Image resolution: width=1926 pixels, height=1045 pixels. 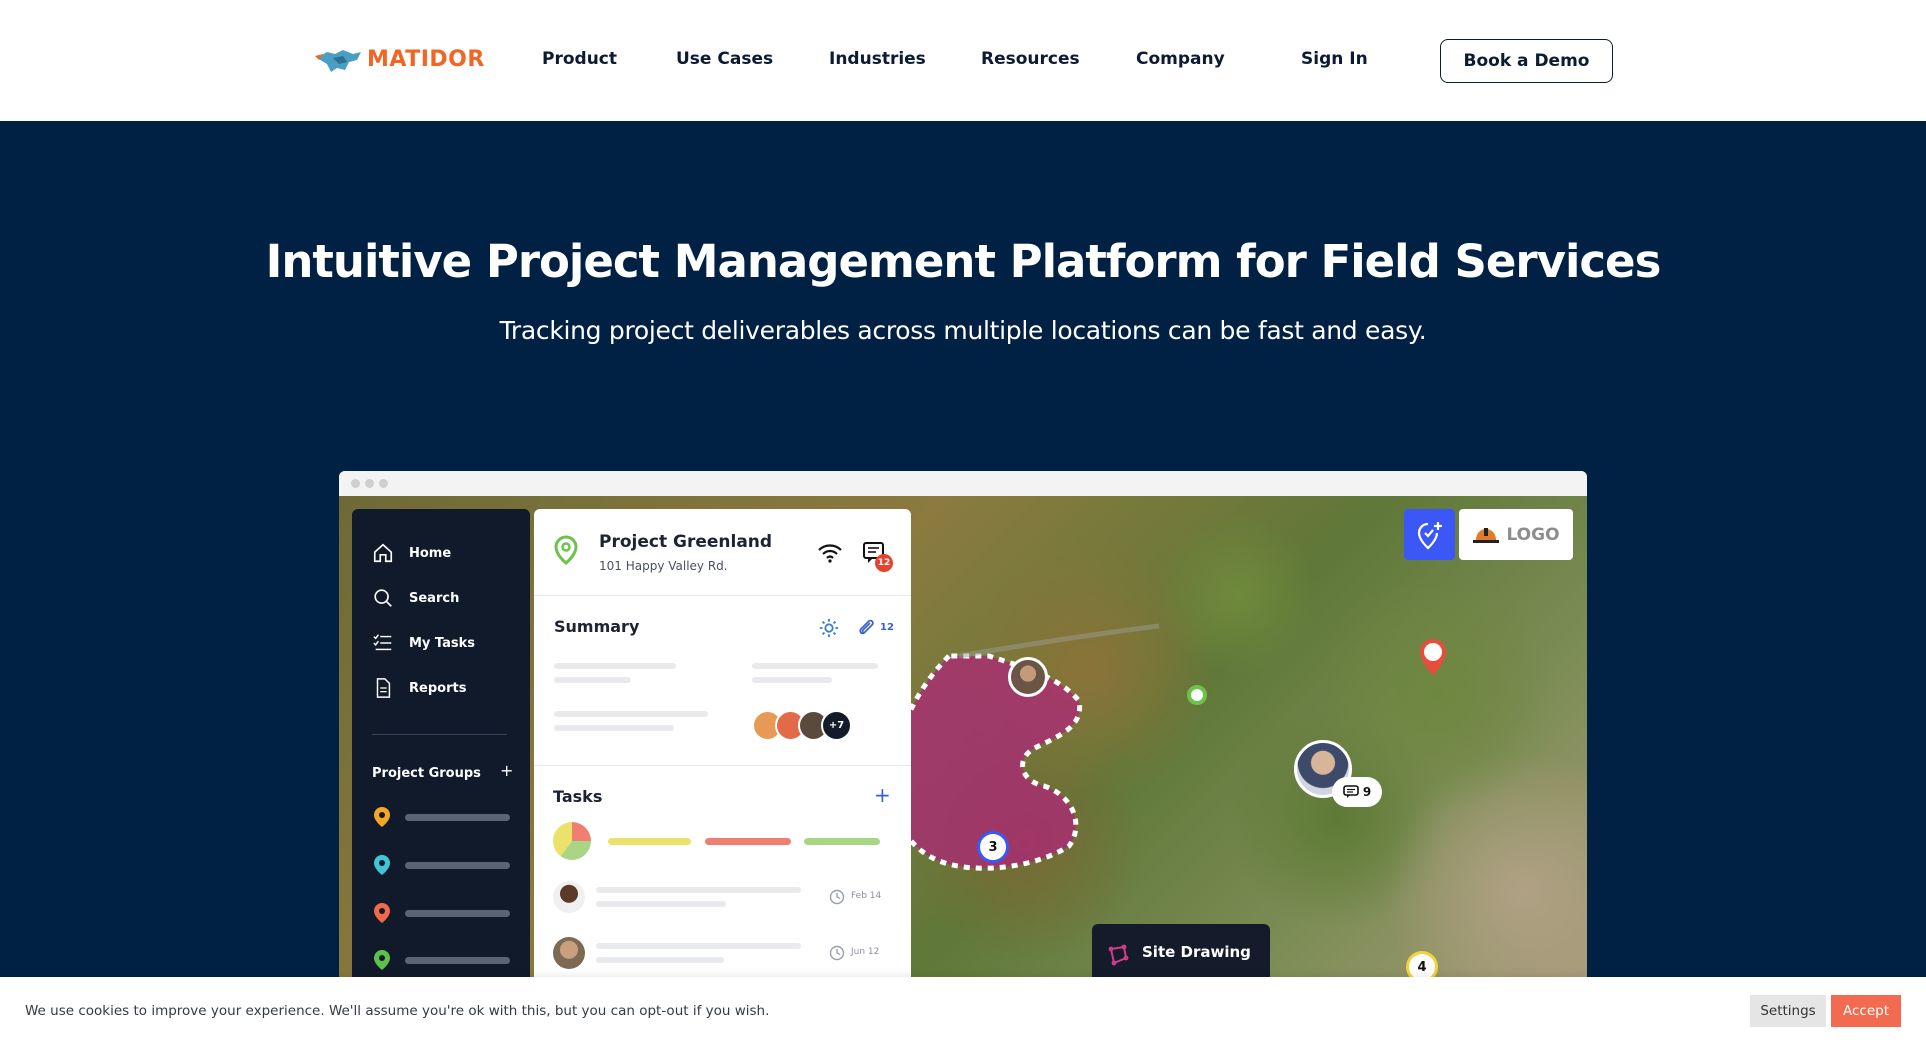 I want to click on attachment-count: 12, so click(x=887, y=627).